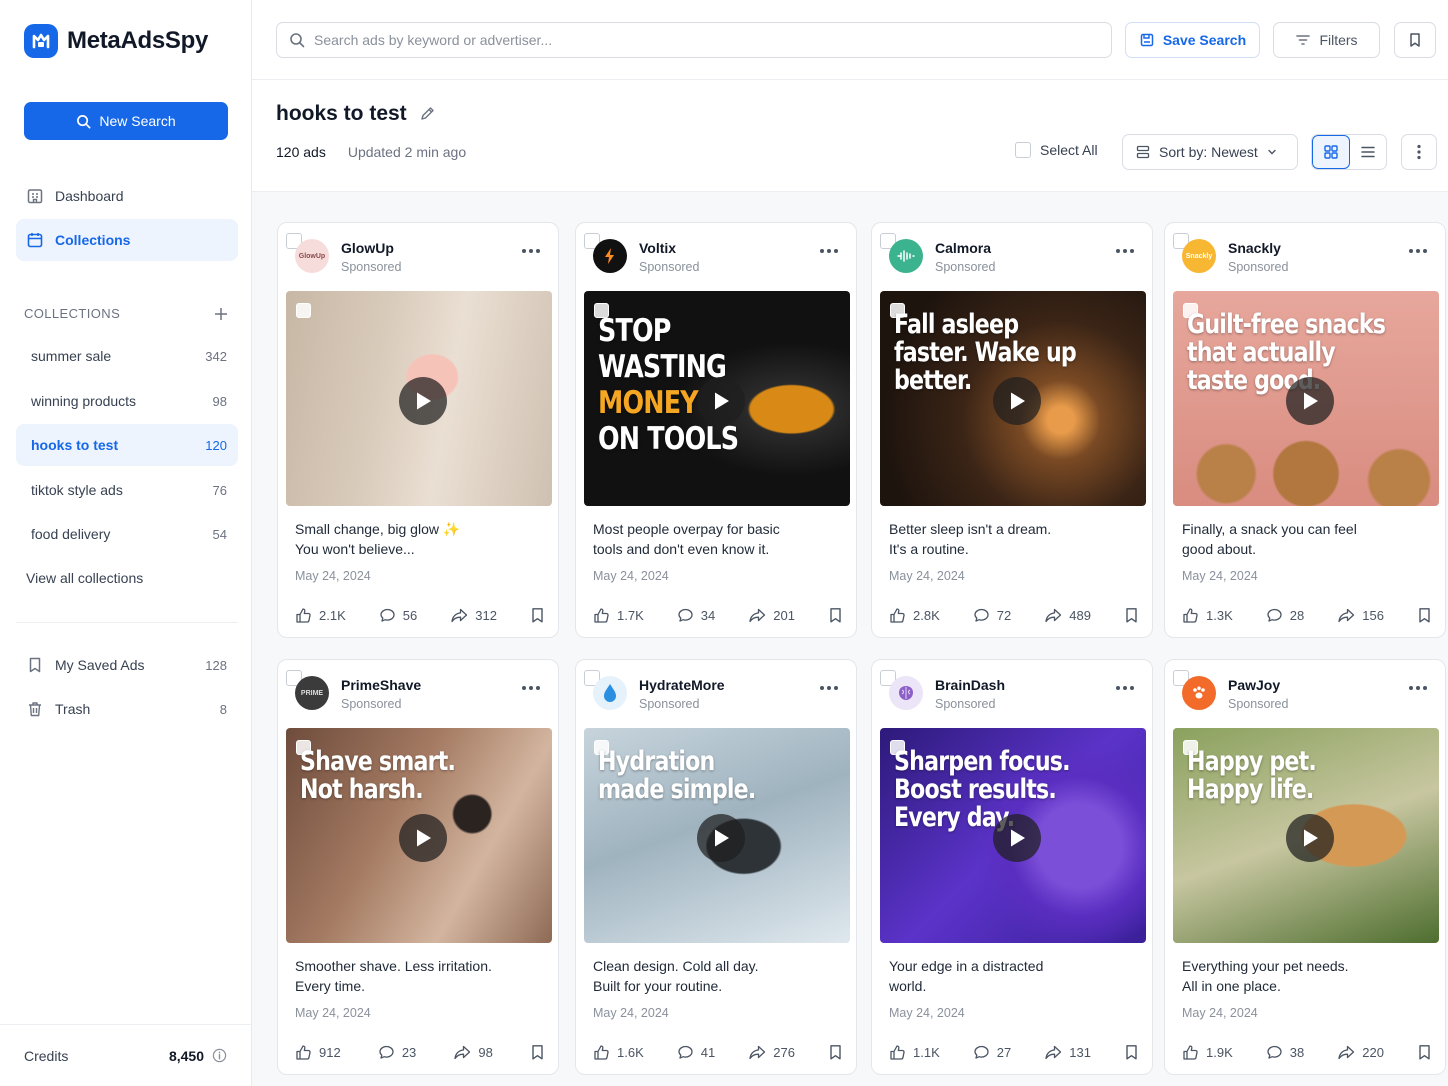 The height and width of the screenshot is (1086, 1448). I want to click on advertiser-name: BrainDash, so click(970, 685).